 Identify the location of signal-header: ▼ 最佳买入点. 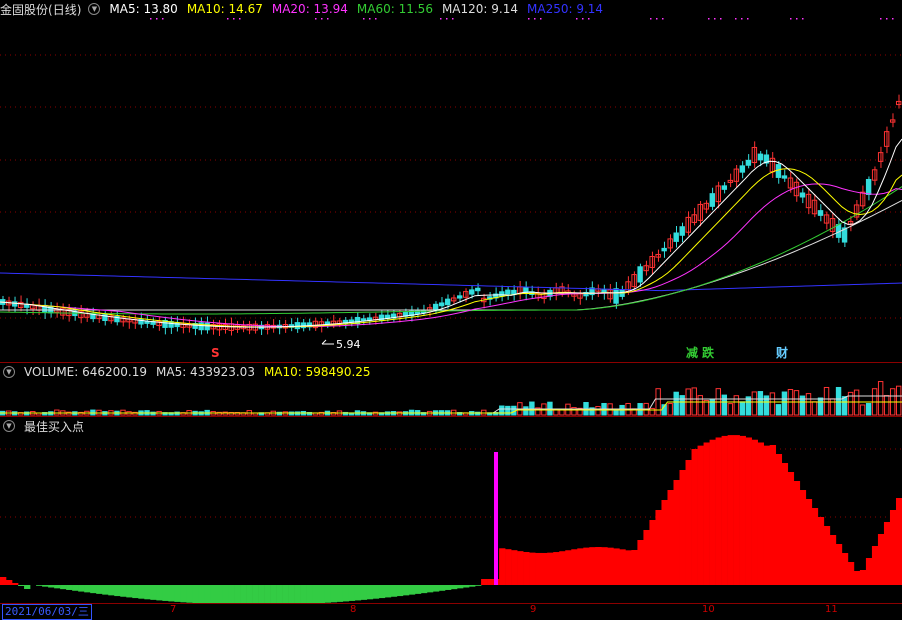
(46, 426).